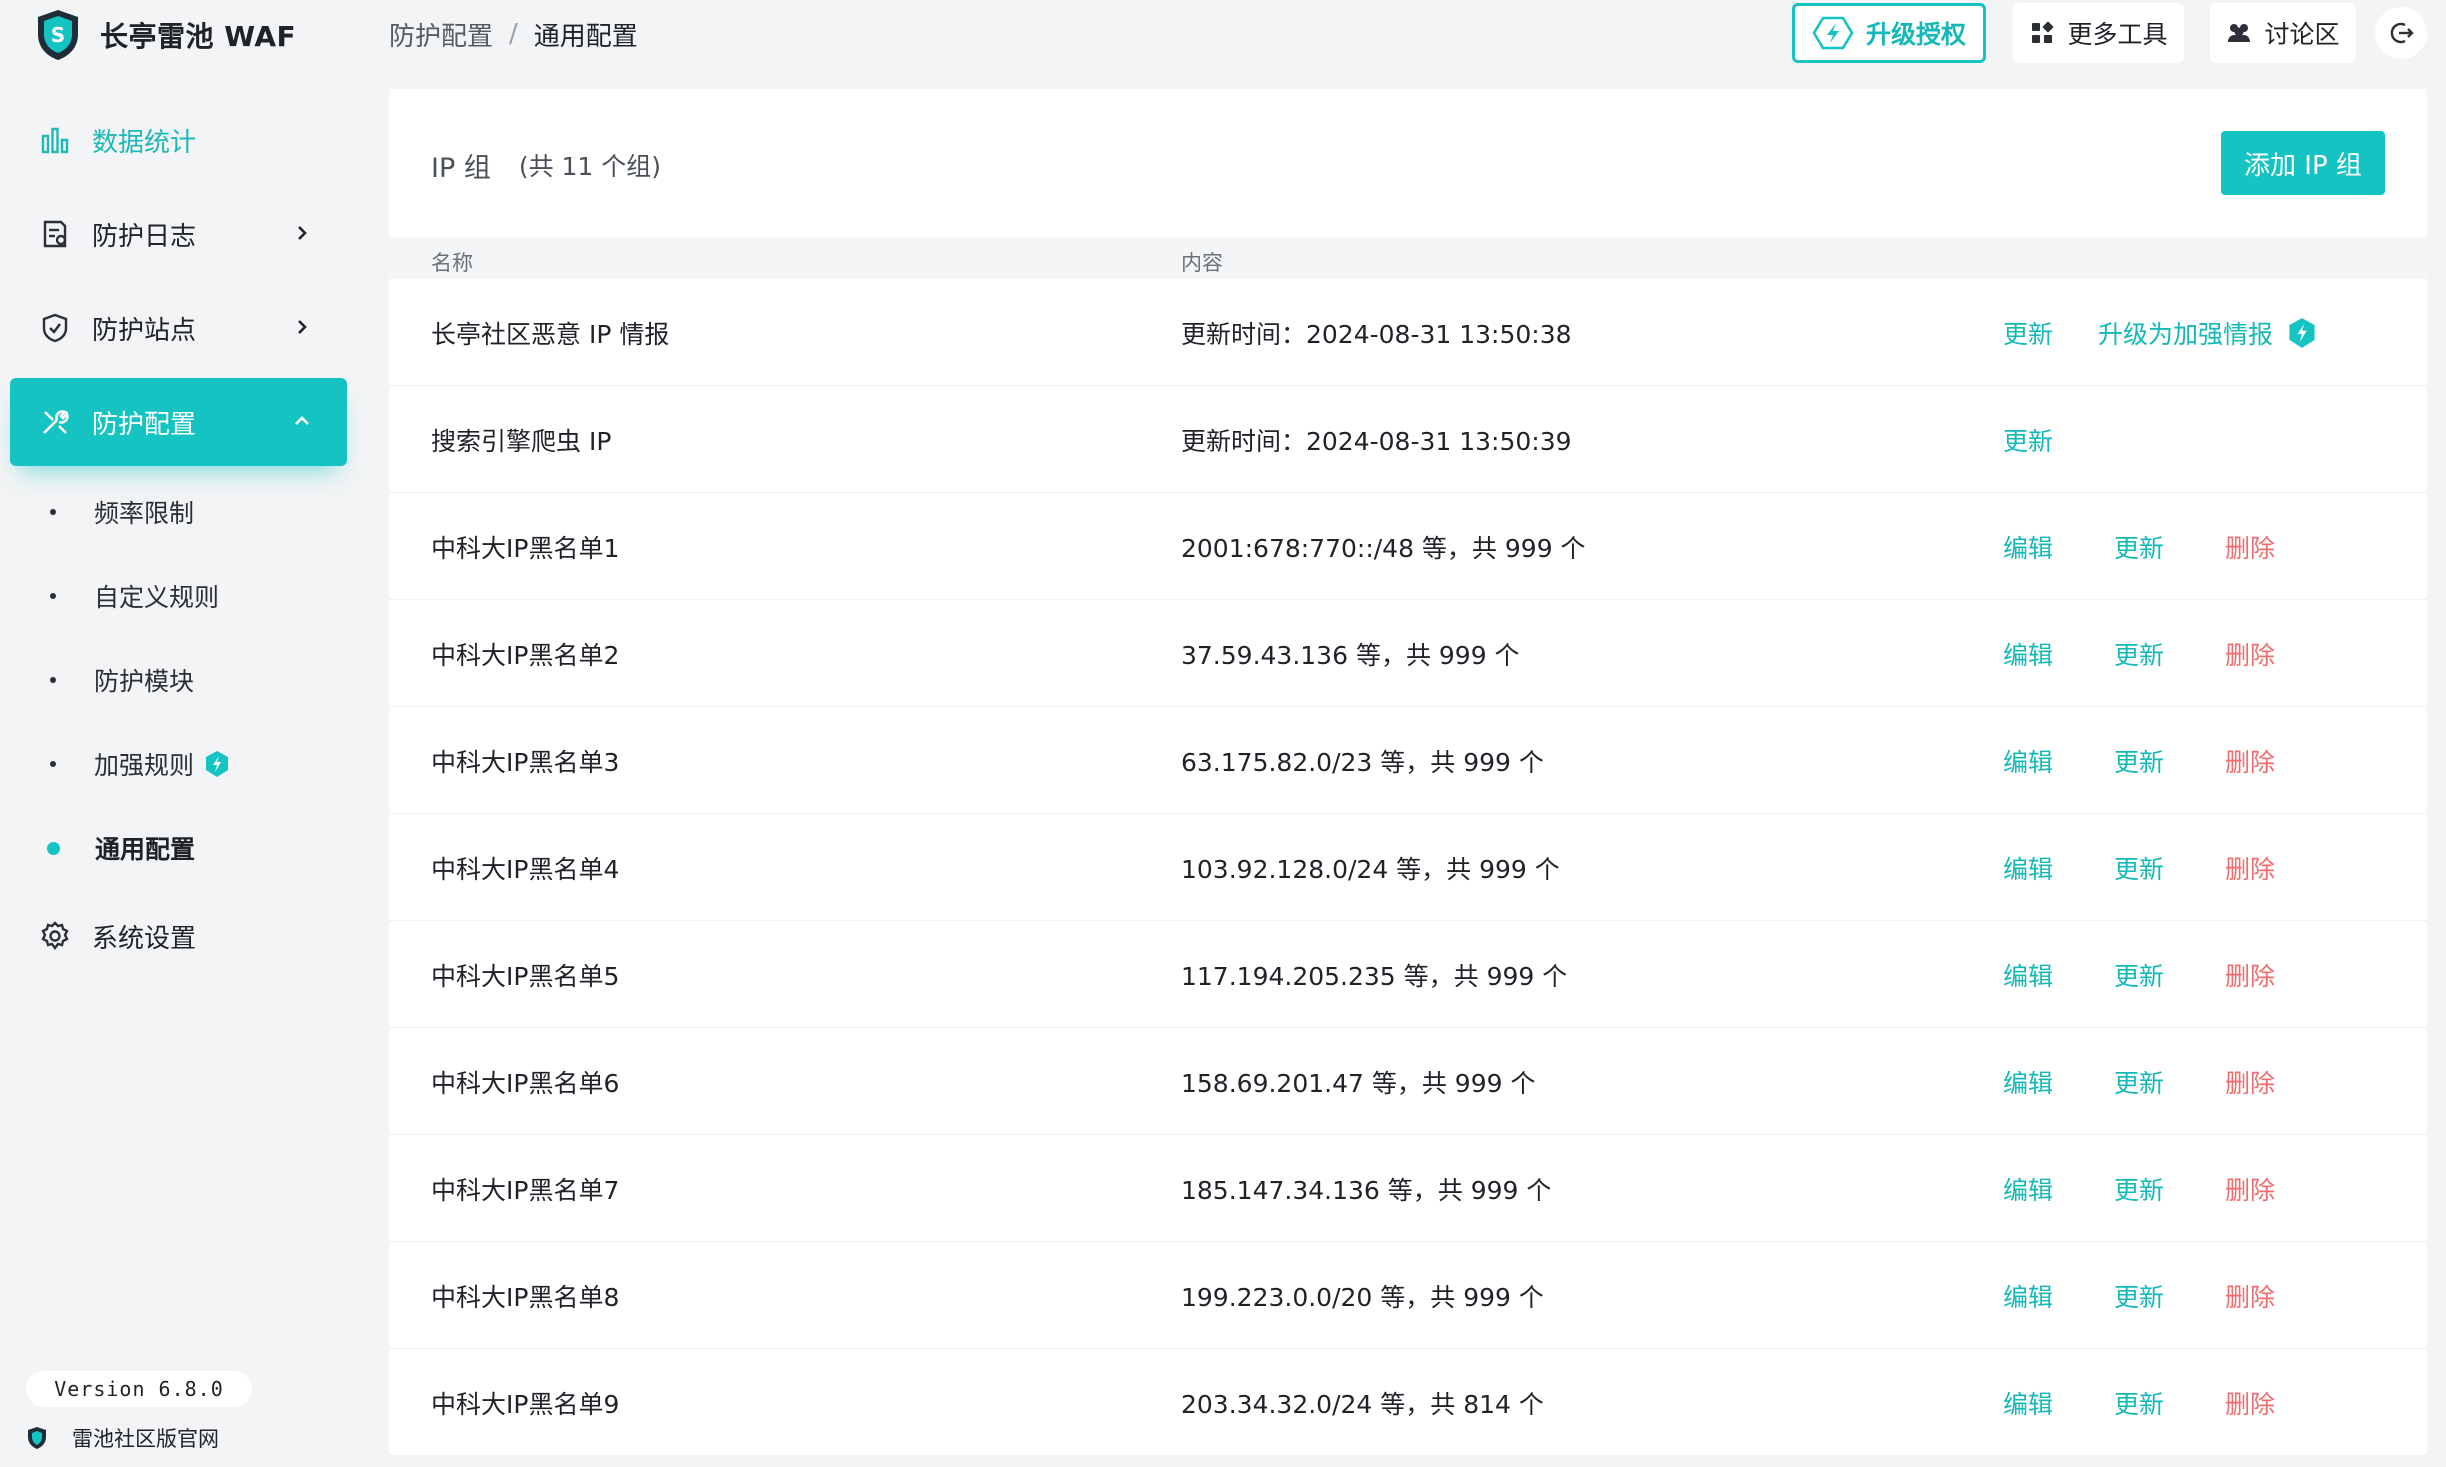  Describe the element at coordinates (178, 328) in the screenshot. I see `sidebar-item-protected-sites: 防护站点` at that location.